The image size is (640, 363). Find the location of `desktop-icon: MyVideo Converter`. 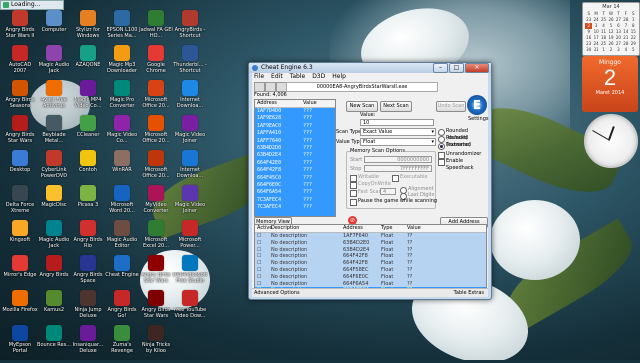

desktop-icon: MyVideo Converter is located at coordinates (156, 203).